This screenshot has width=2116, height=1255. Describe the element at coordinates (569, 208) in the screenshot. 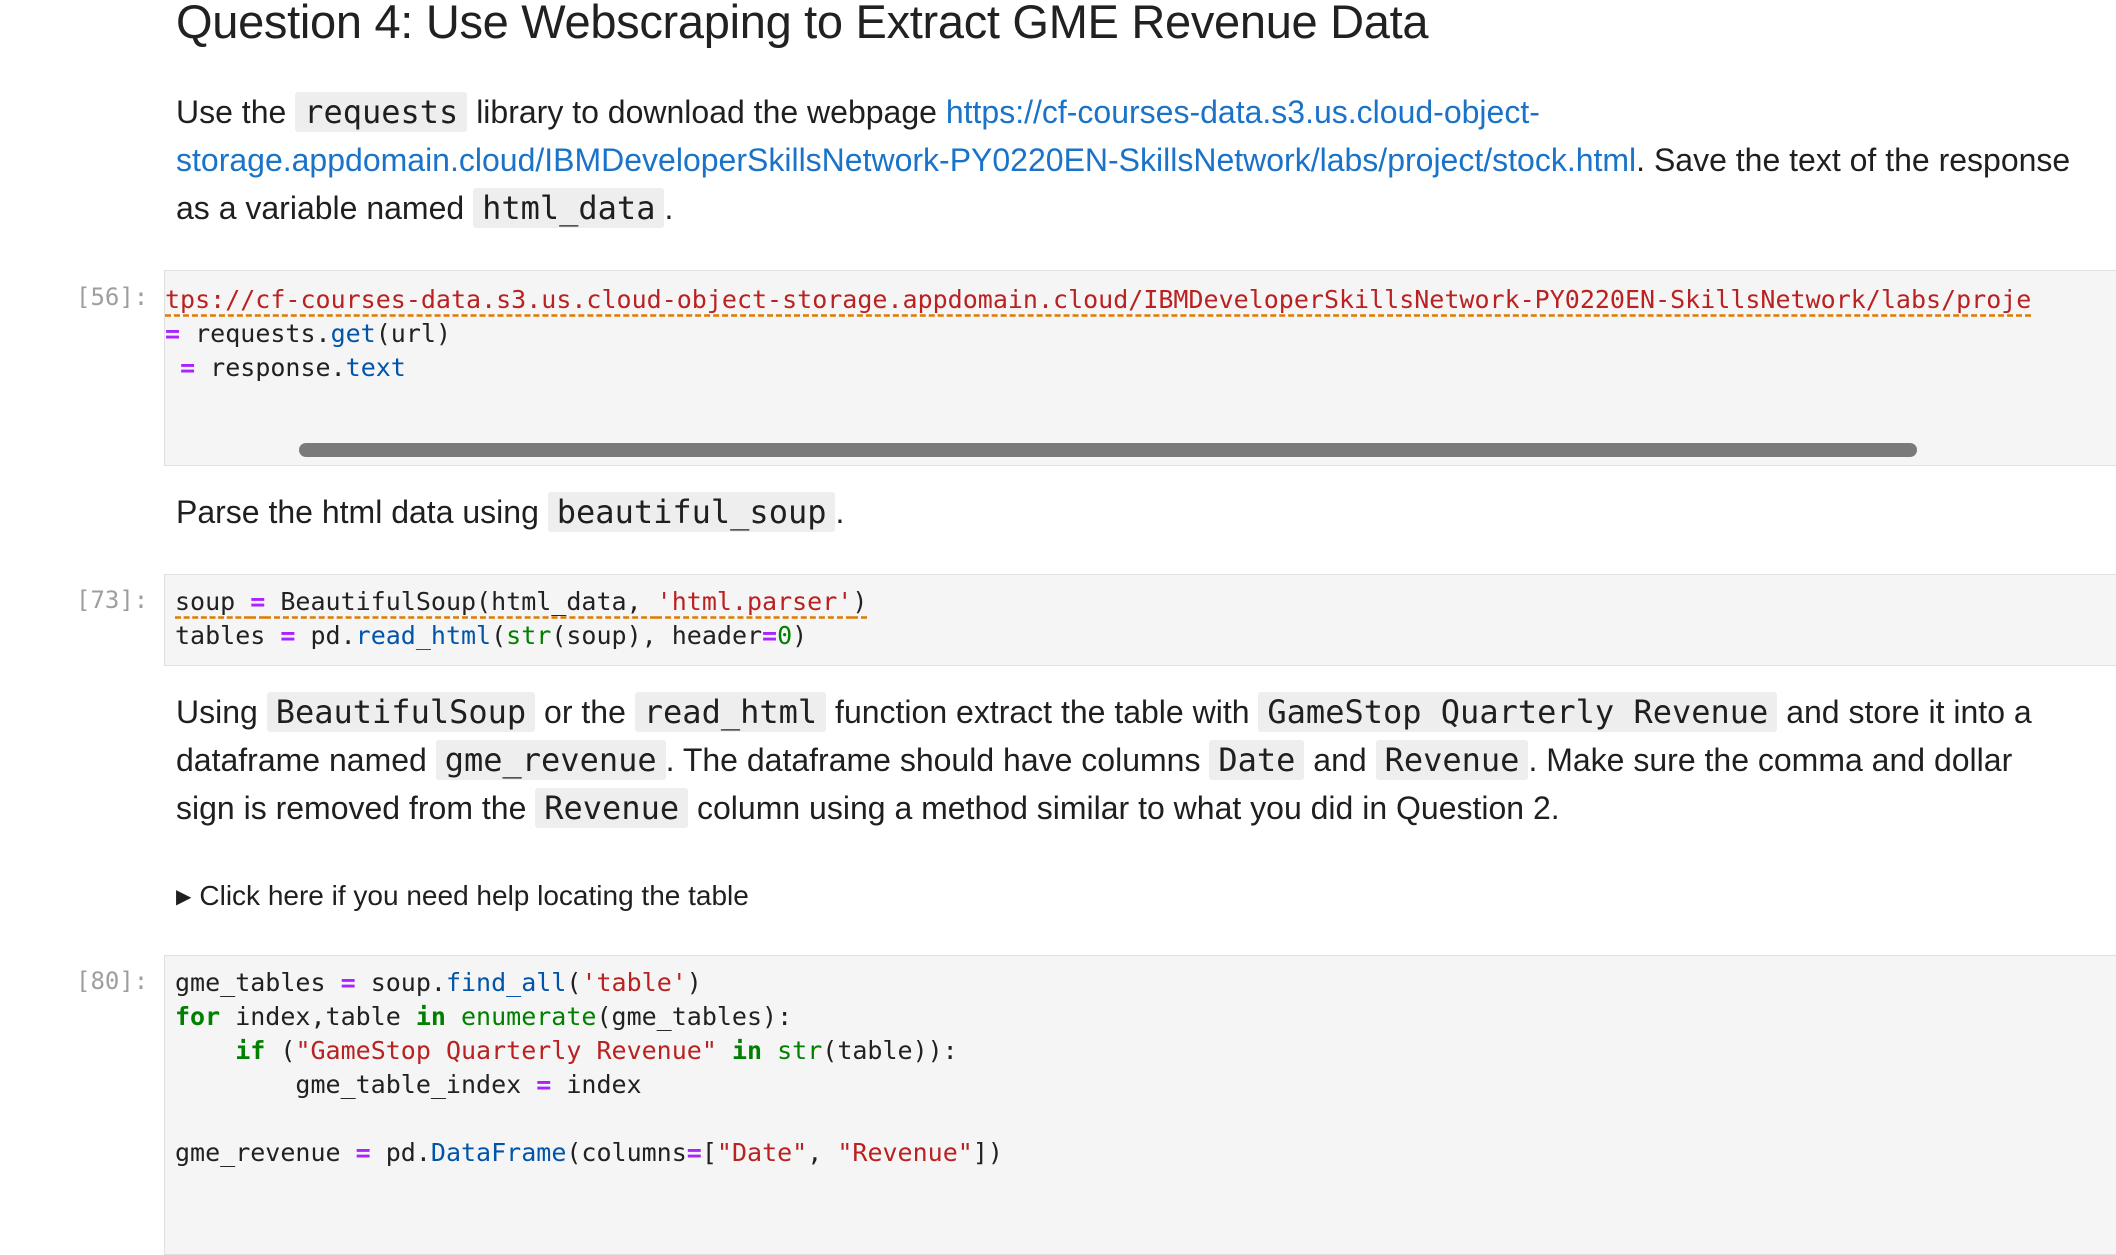

I see `inline-code-html-data: html_data` at that location.